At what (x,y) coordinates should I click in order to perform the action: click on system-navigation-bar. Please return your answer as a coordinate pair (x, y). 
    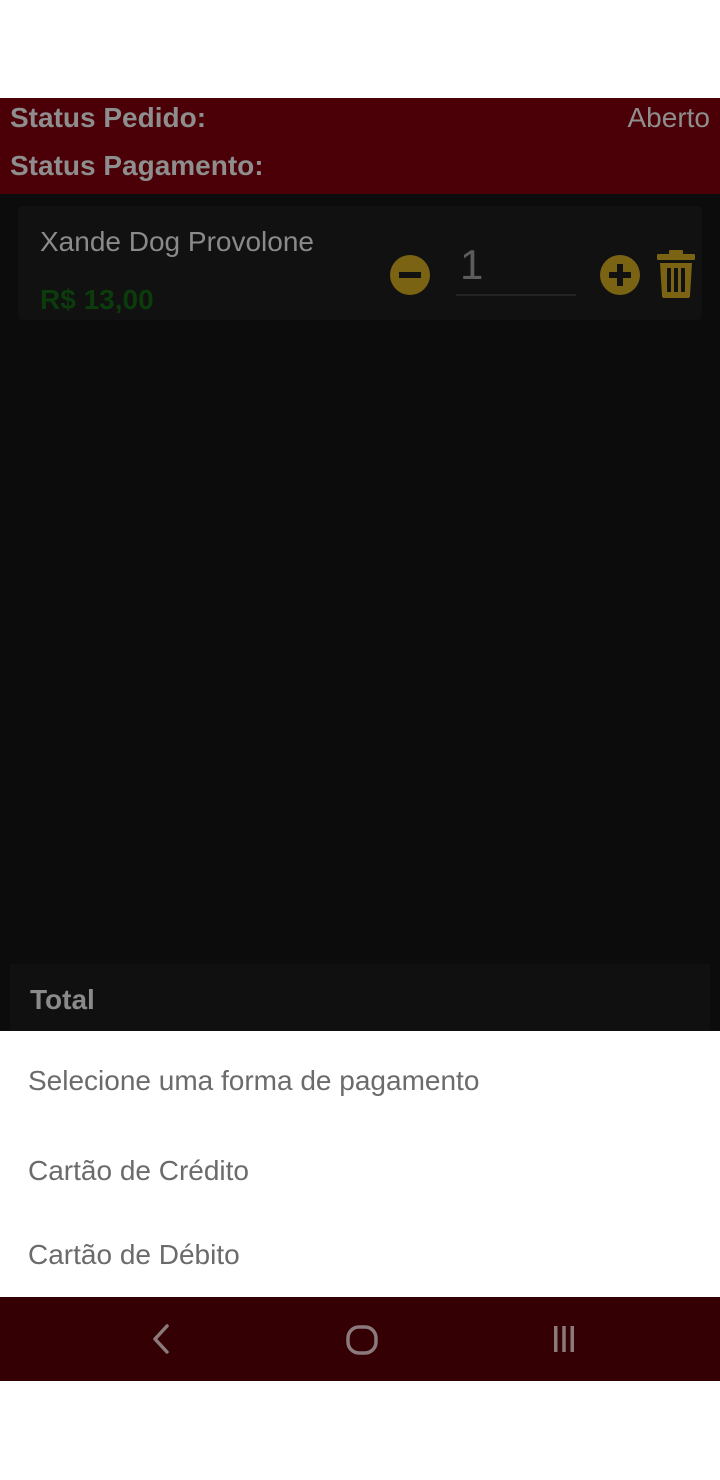
    Looking at the image, I should click on (360, 1339).